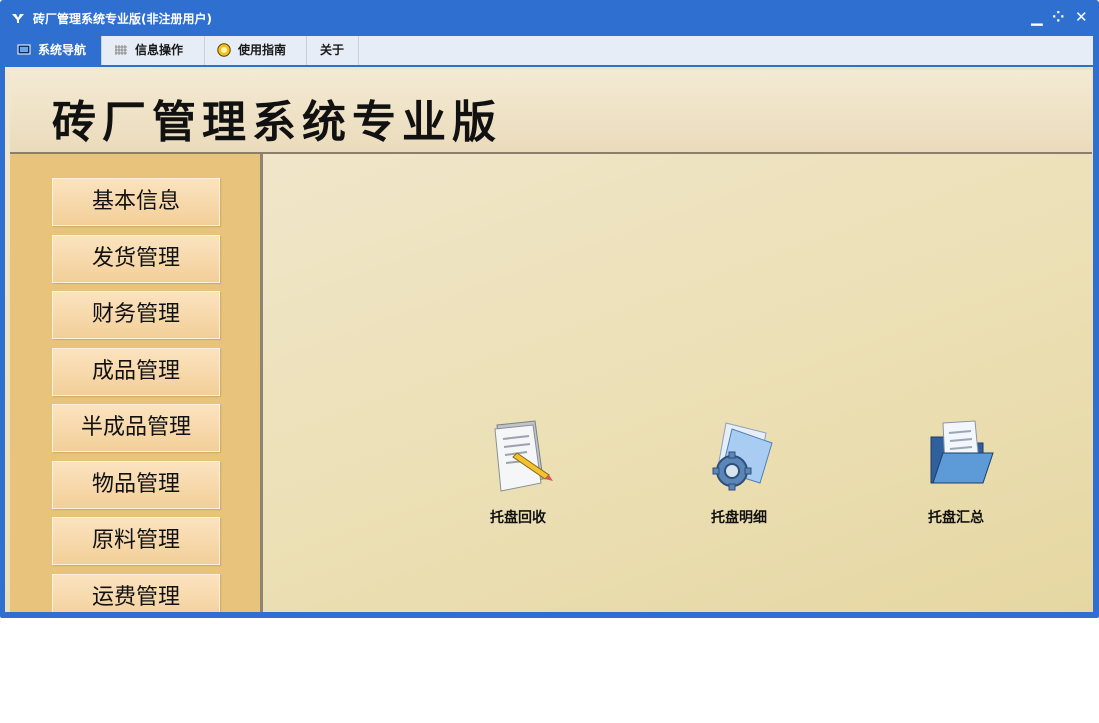  Describe the element at coordinates (742, 456) in the screenshot. I see `settings-folder-icon` at that location.